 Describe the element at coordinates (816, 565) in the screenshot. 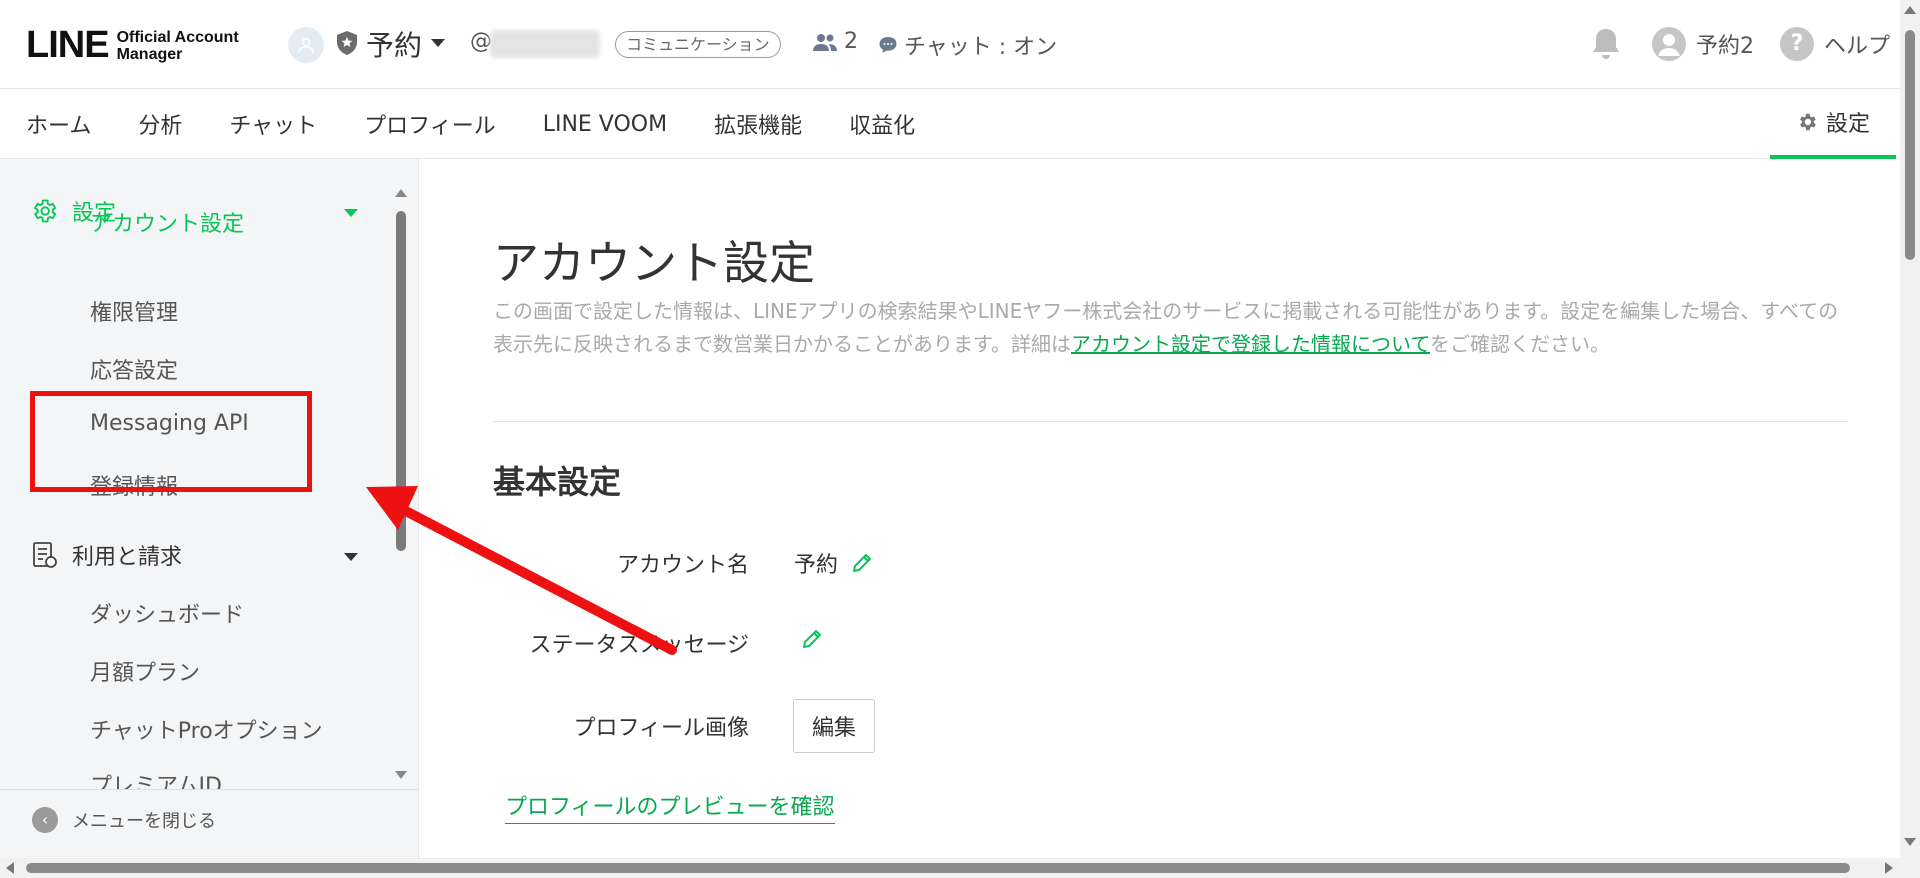

I see `account-name-value: 予約` at that location.